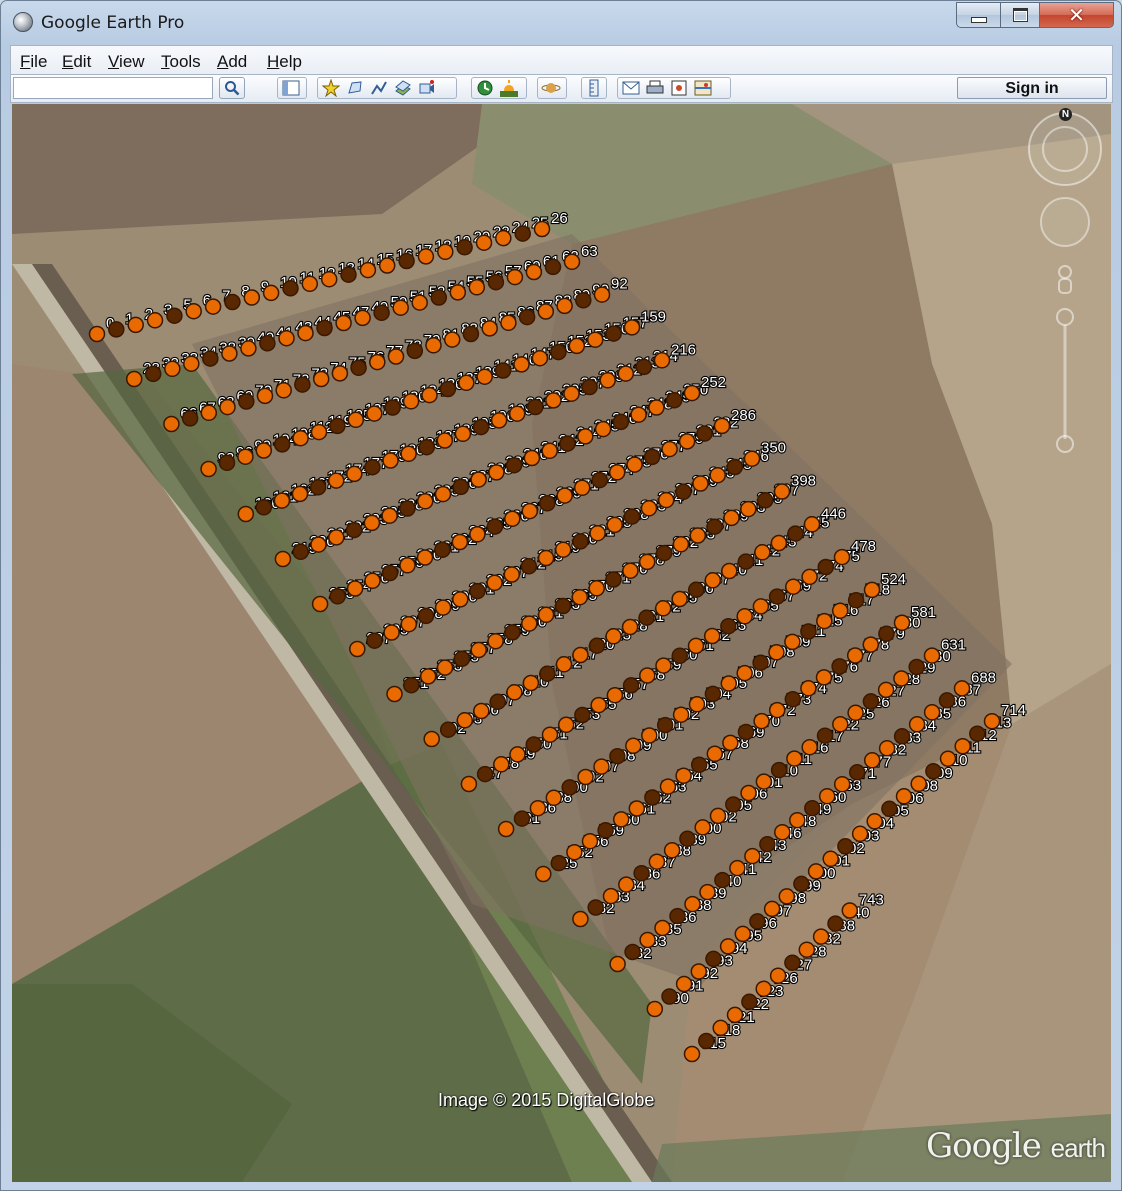  What do you see at coordinates (181, 62) in the screenshot?
I see `menu-tools: Tools` at bounding box center [181, 62].